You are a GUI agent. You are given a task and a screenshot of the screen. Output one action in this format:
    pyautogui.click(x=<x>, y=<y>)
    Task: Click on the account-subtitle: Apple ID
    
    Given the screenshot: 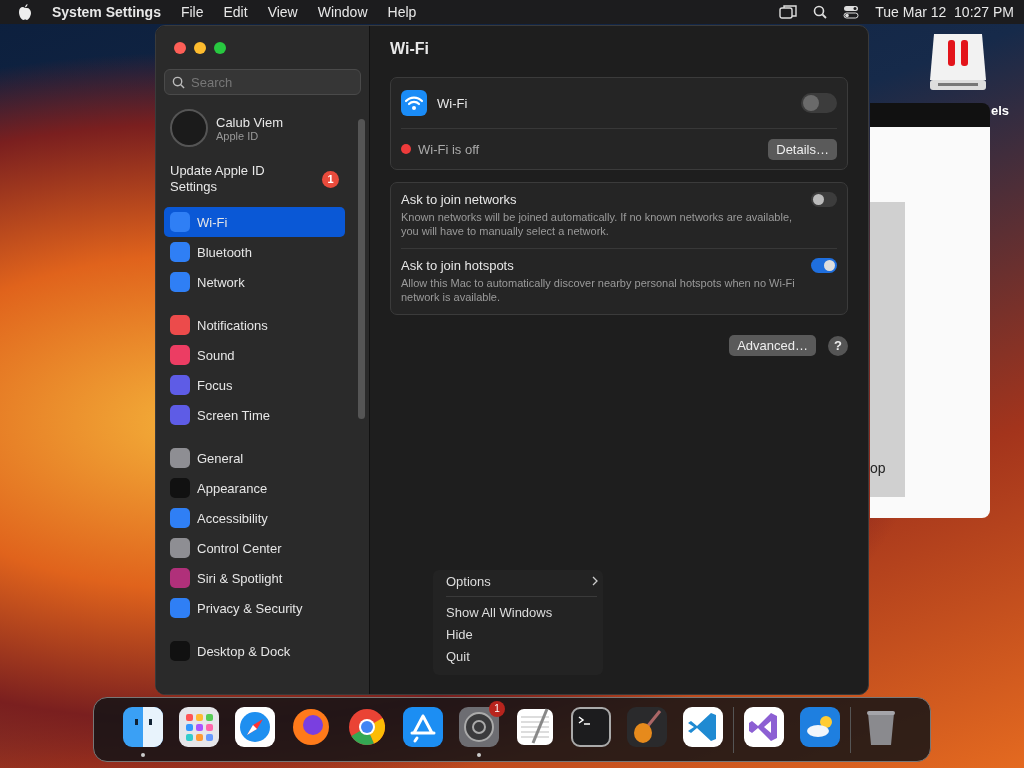 What is the action you would take?
    pyautogui.click(x=238, y=135)
    